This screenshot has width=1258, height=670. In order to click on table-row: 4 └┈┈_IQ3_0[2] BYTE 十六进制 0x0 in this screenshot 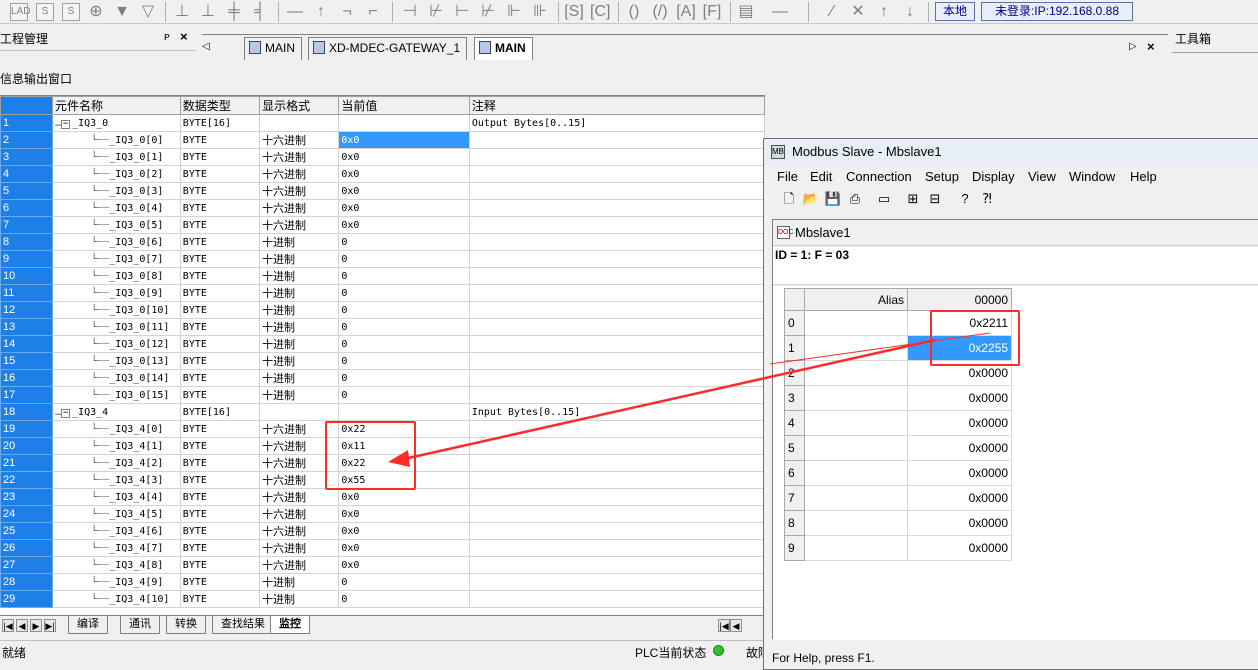, I will do `click(382, 174)`.